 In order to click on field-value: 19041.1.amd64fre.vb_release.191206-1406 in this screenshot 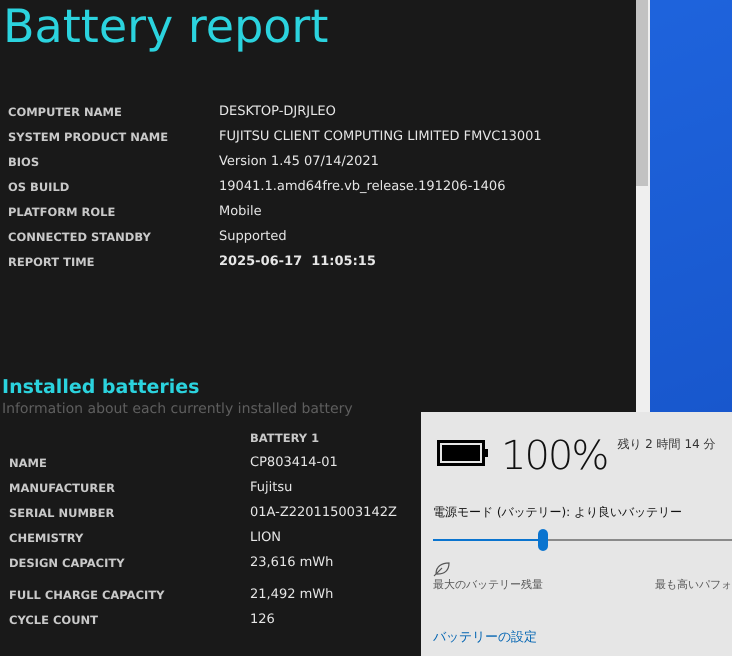, I will do `click(362, 186)`.